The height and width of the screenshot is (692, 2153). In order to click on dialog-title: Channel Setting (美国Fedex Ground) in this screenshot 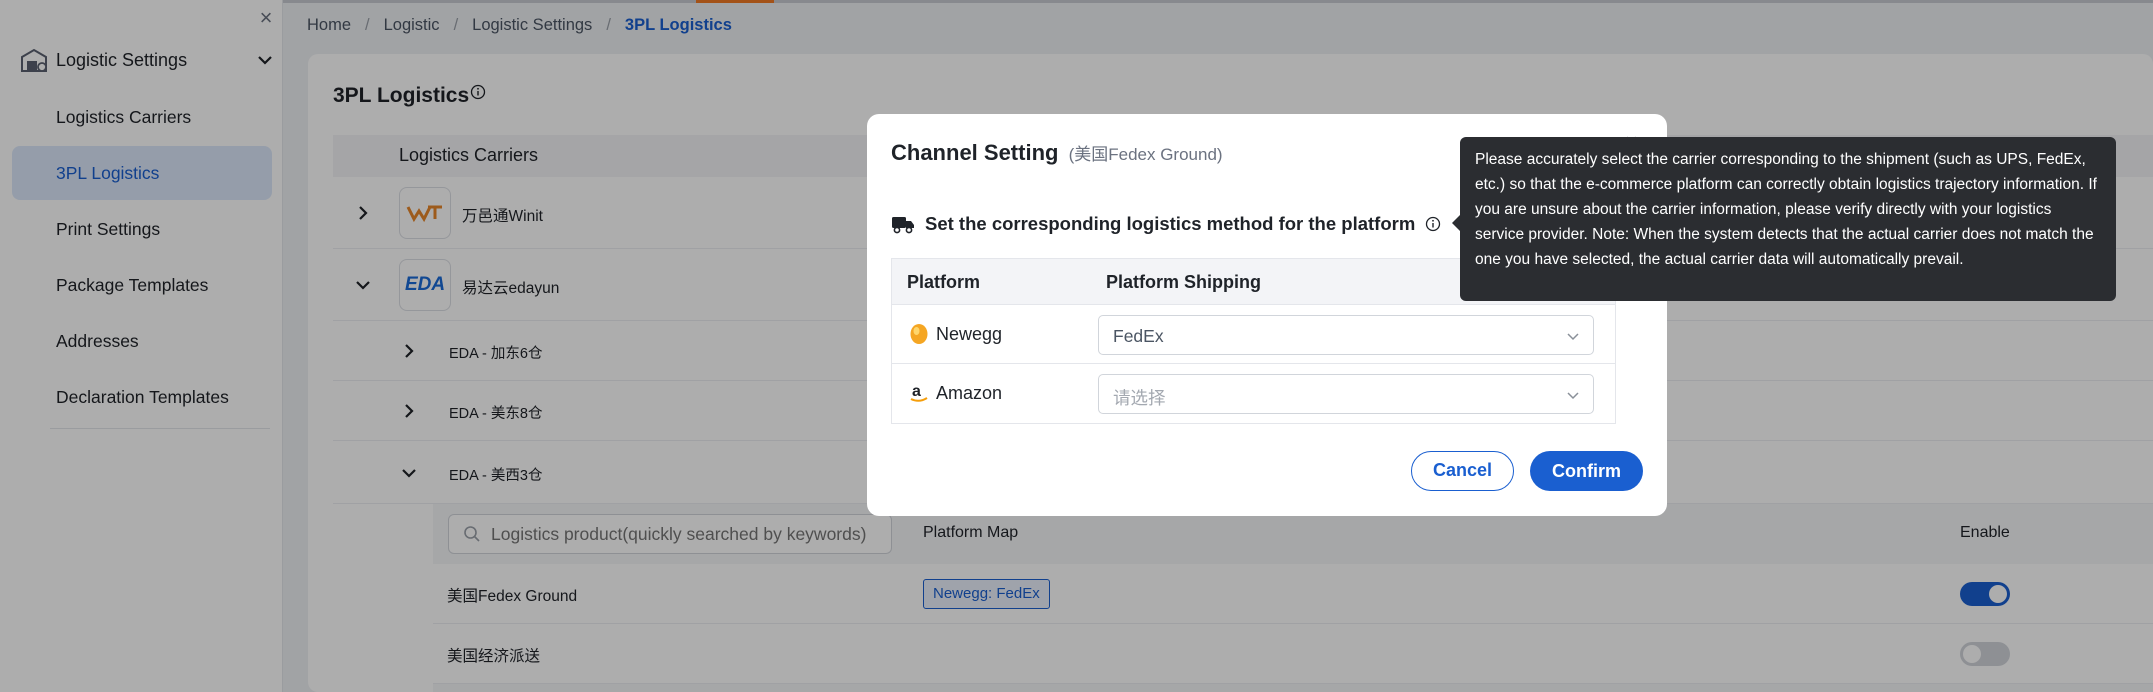, I will do `click(1057, 153)`.